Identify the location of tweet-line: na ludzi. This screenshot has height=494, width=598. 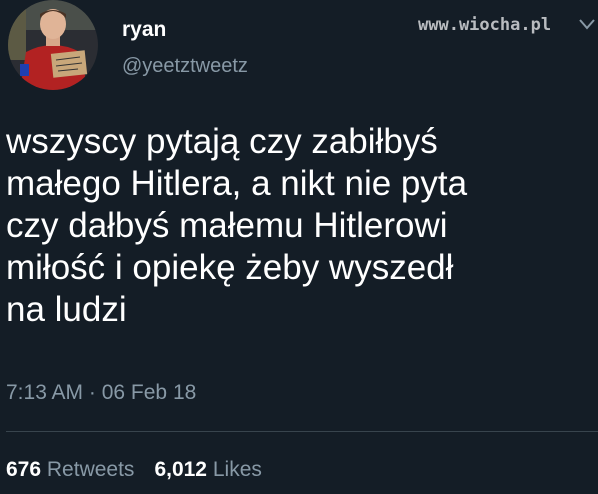
(66, 309).